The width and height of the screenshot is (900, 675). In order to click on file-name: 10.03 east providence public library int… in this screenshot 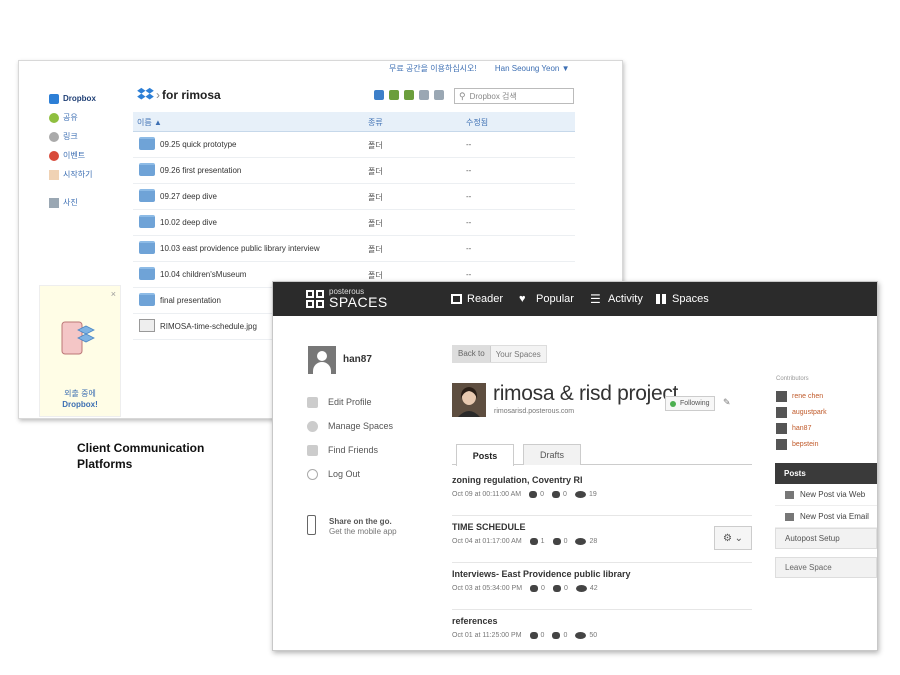, I will do `click(240, 248)`.